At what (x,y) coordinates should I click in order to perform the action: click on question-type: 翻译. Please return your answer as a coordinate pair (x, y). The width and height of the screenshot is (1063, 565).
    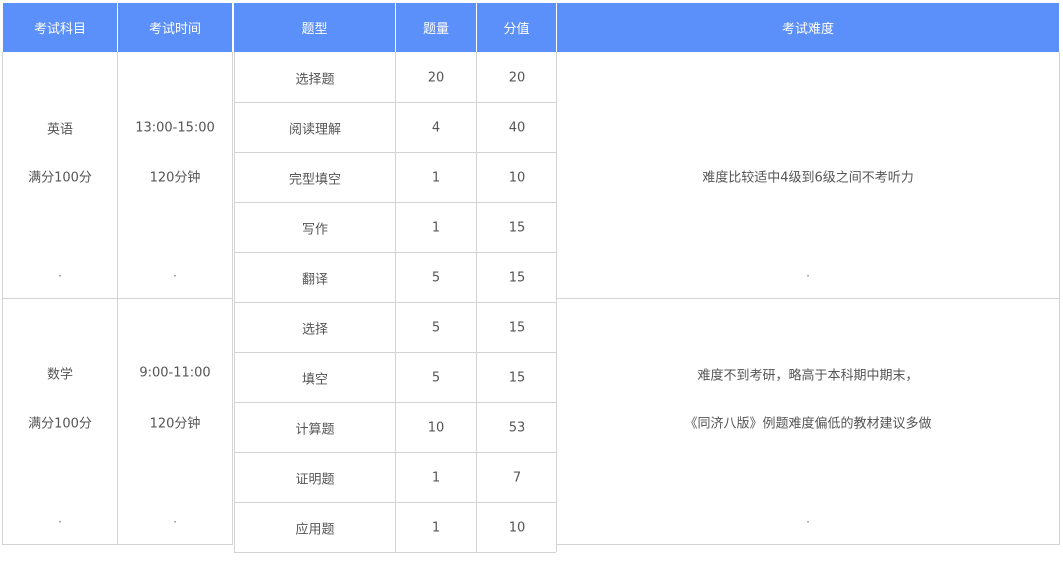
    Looking at the image, I should click on (315, 280).